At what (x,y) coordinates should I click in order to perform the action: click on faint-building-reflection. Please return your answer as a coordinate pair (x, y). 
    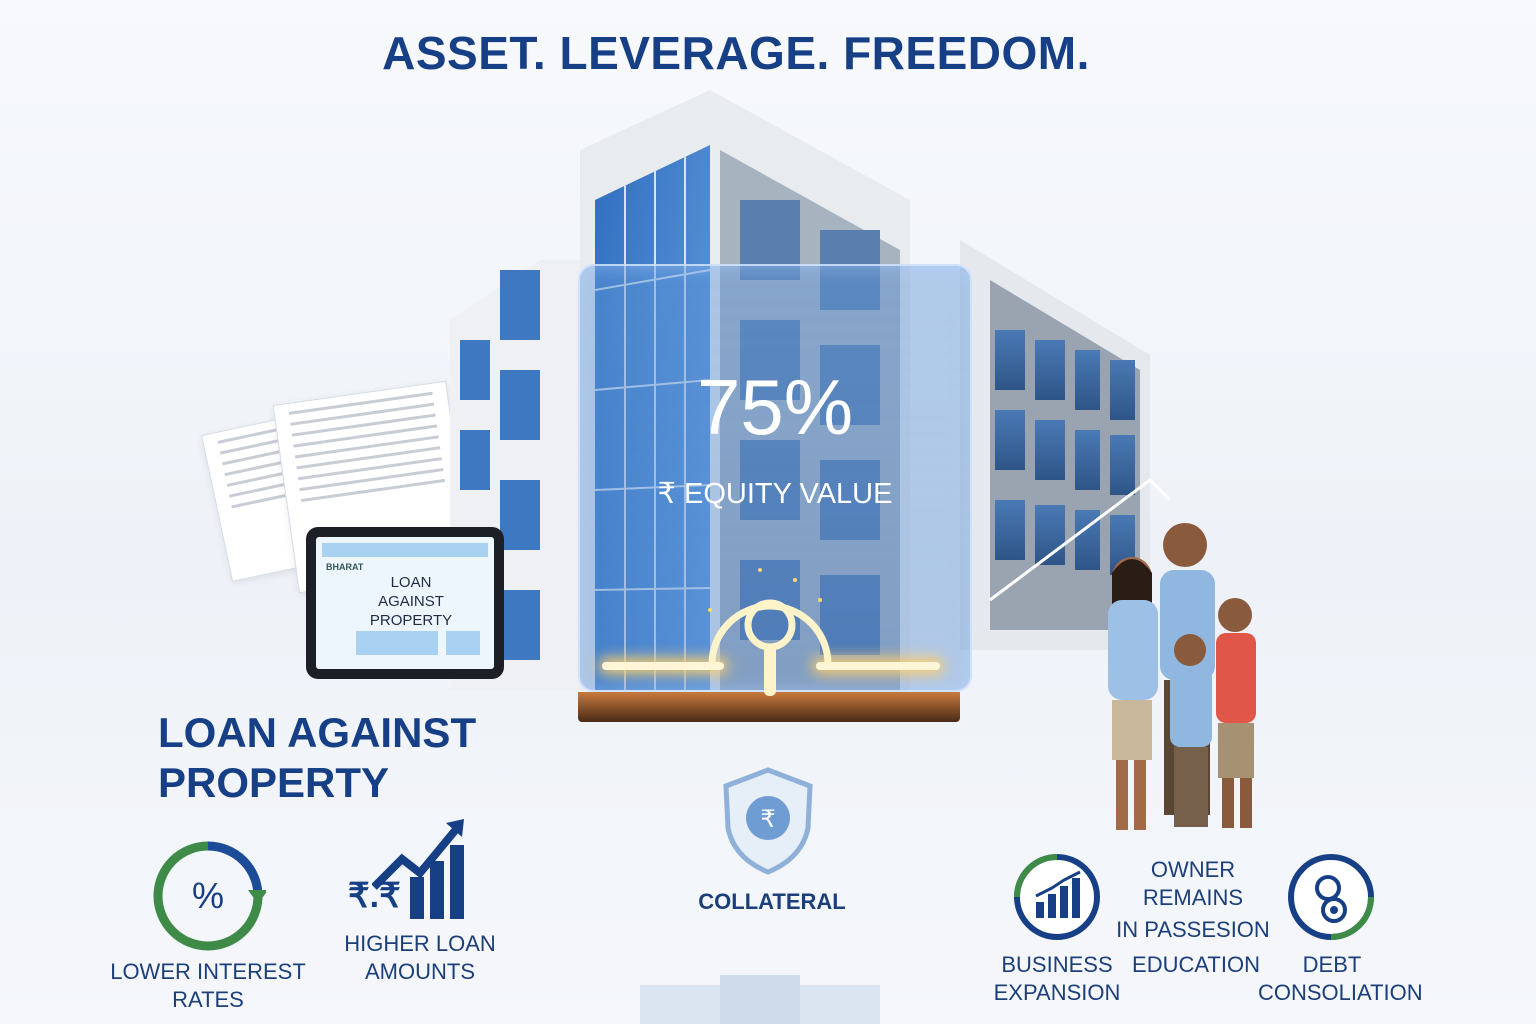
    Looking at the image, I should click on (760, 999).